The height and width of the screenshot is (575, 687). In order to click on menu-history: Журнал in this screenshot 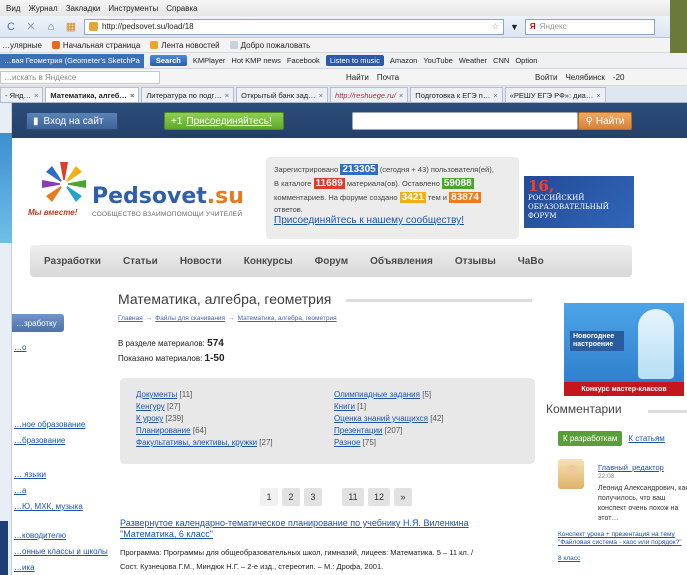, I will do `click(42, 8)`.